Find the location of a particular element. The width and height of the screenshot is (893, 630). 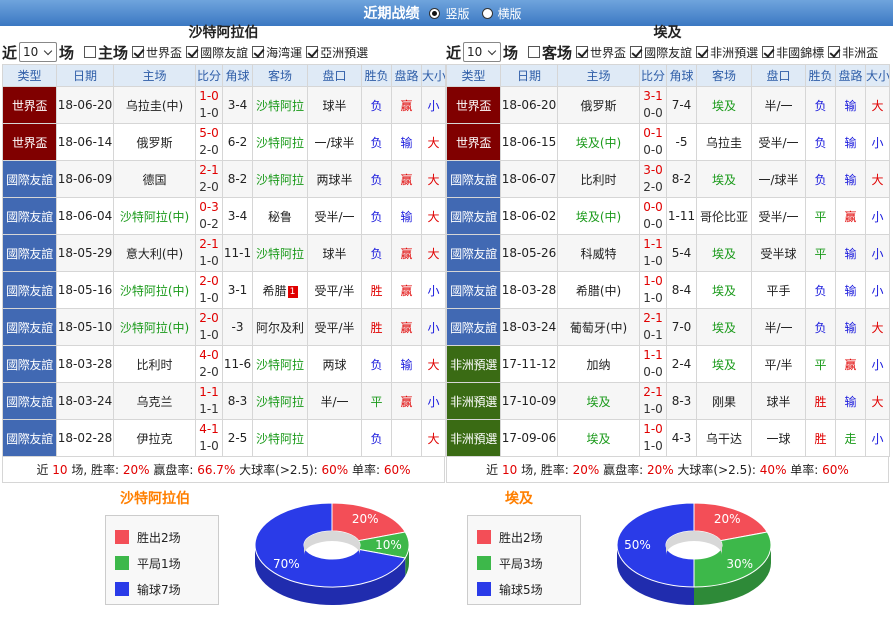

away-team: 乌干达 is located at coordinates (724, 438).